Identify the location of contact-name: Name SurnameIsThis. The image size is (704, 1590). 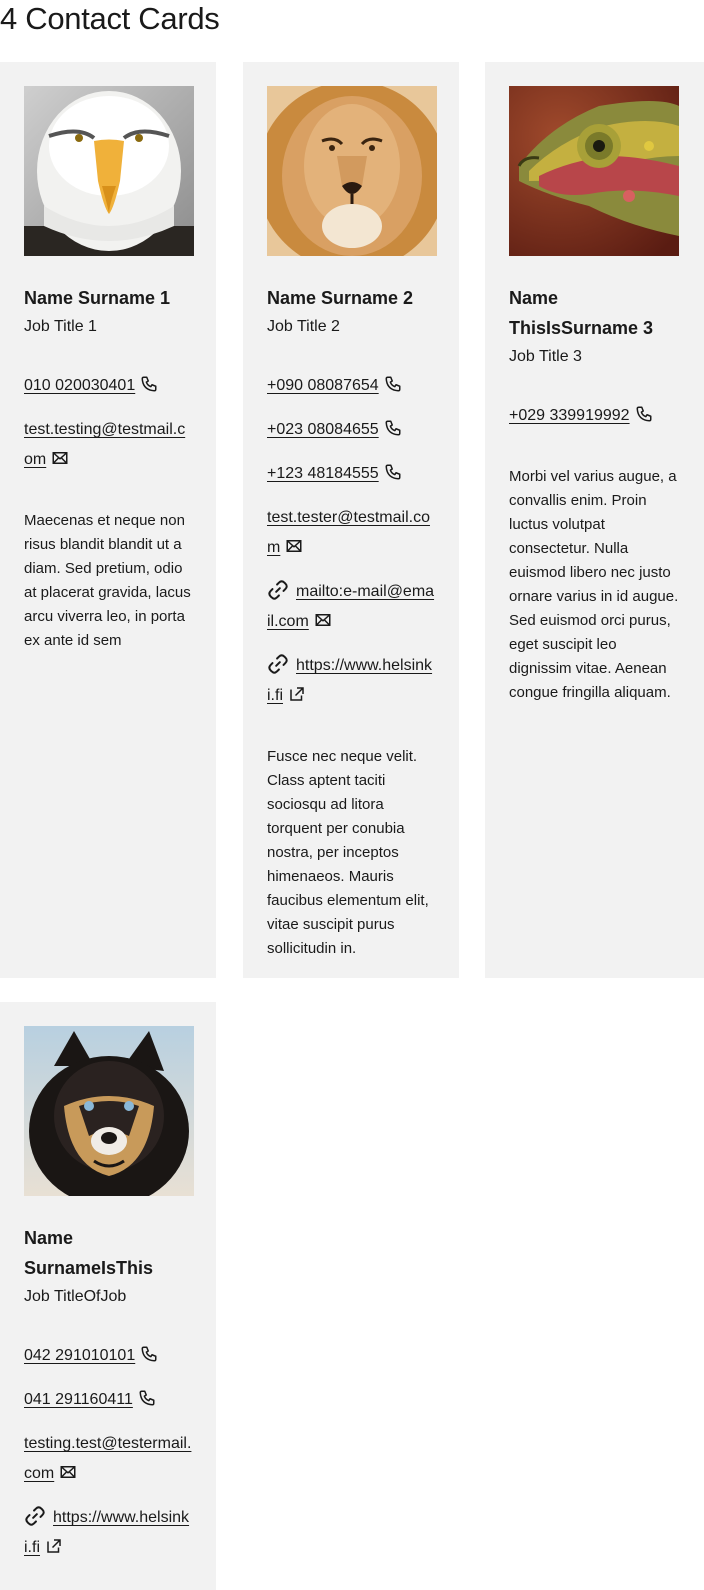
(89, 1253).